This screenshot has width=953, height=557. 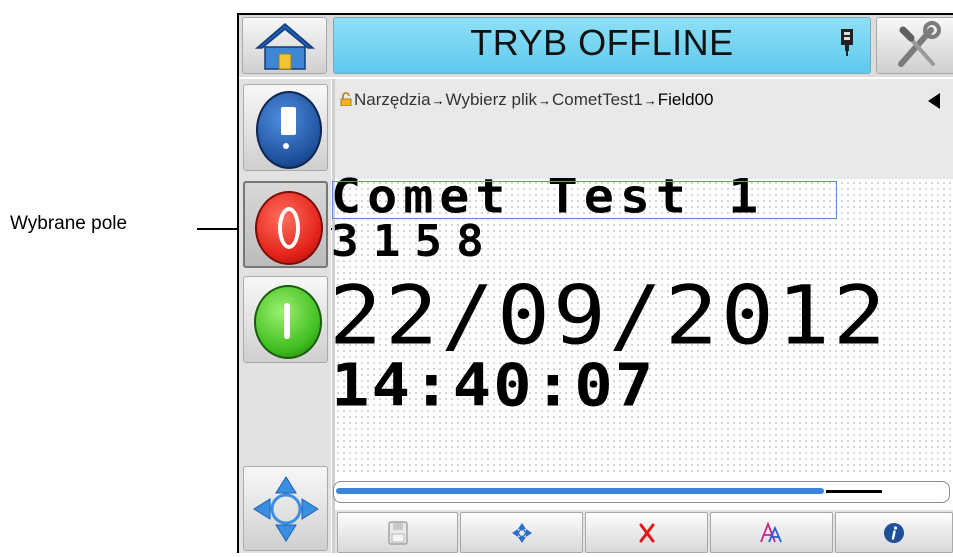 I want to click on ink-bottle-icon, so click(x=289, y=130).